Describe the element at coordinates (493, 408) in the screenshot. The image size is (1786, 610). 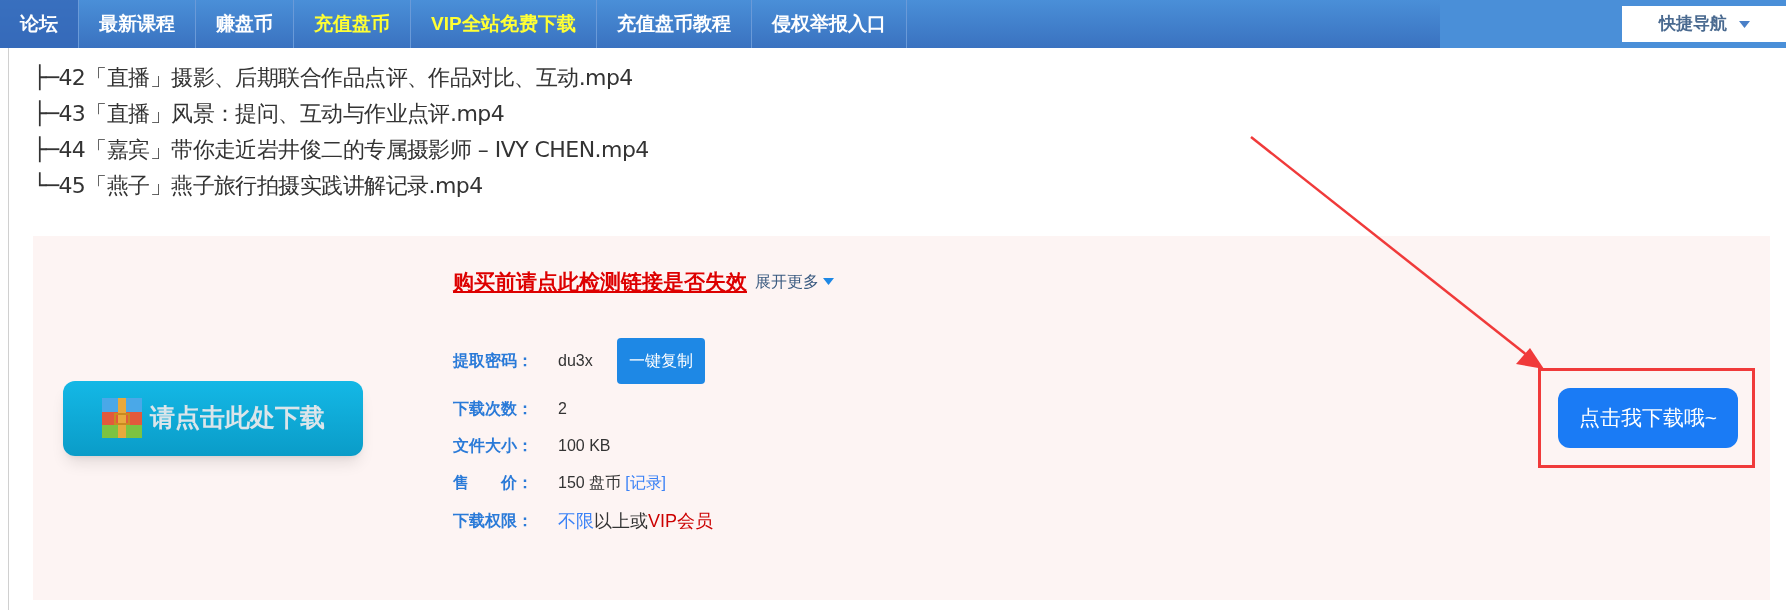
I see `field-label: 下载次数：` at that location.